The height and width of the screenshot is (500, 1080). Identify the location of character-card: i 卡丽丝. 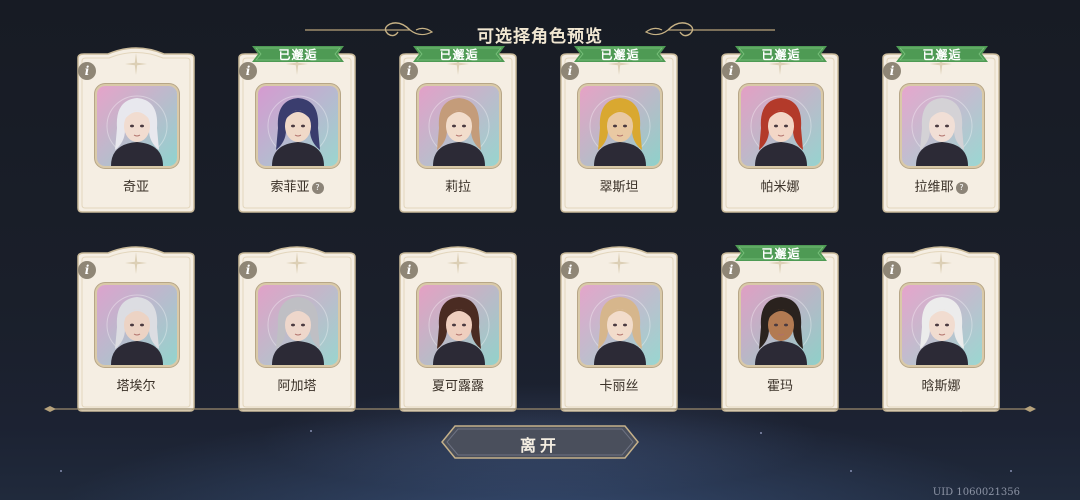
(619, 329).